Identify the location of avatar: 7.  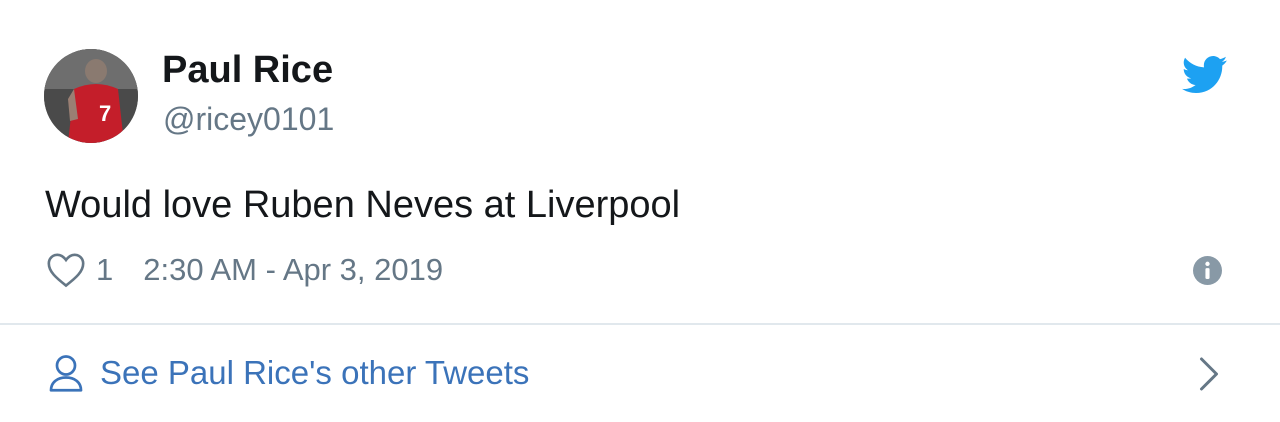
(91, 96).